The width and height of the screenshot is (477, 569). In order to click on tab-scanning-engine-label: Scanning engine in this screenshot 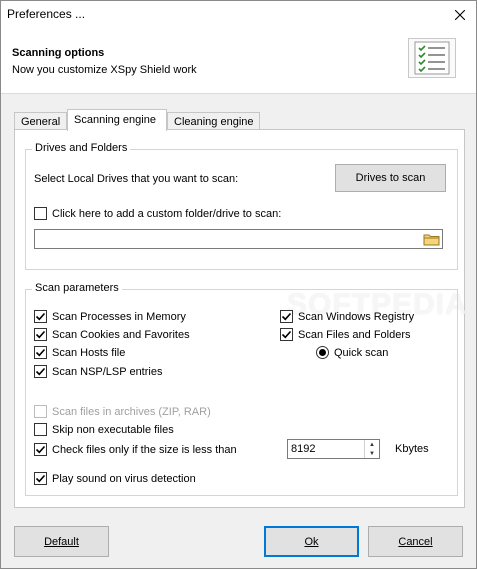, I will do `click(115, 120)`.